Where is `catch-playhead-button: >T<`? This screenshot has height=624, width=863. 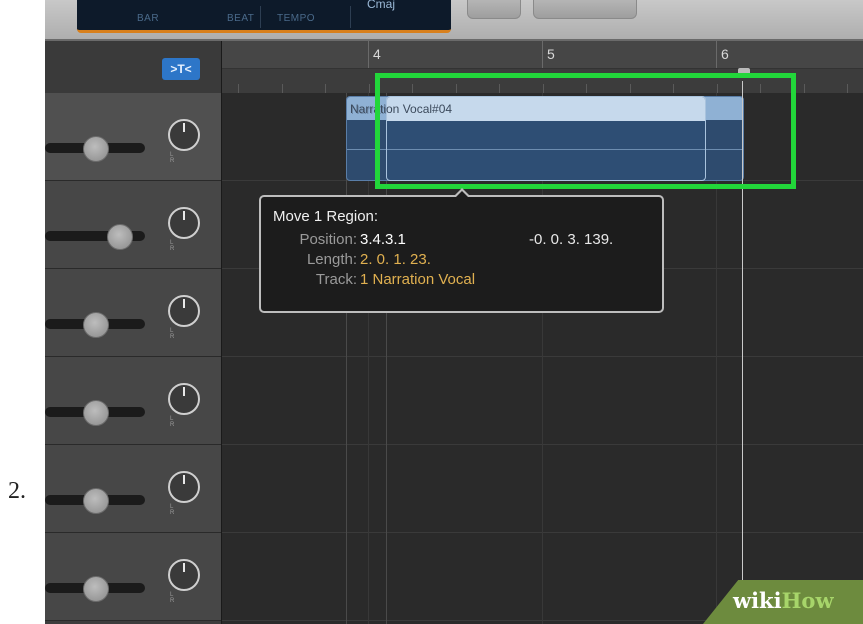
catch-playhead-button: >T< is located at coordinates (181, 69).